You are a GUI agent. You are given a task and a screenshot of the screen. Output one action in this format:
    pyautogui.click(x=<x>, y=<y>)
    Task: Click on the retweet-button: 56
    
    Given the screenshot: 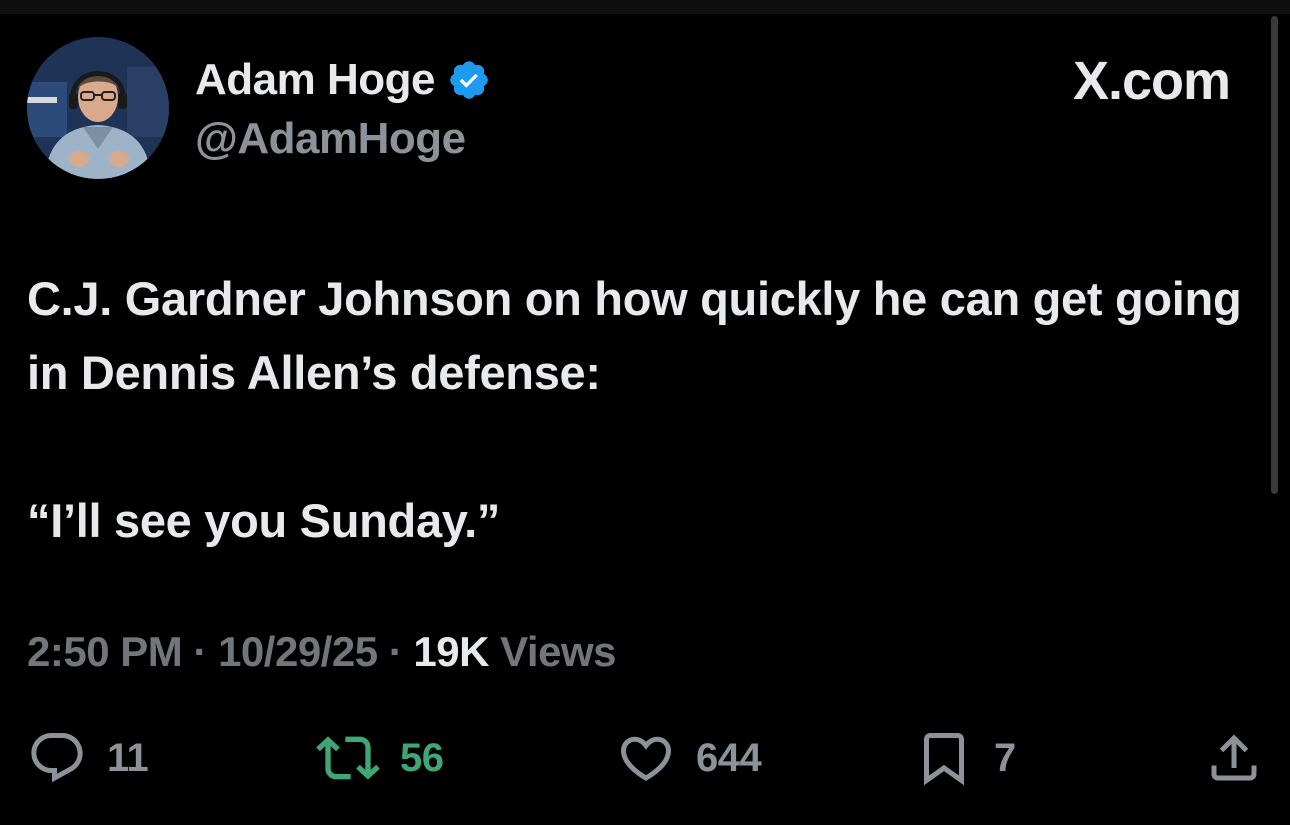 What is the action you would take?
    pyautogui.click(x=380, y=758)
    